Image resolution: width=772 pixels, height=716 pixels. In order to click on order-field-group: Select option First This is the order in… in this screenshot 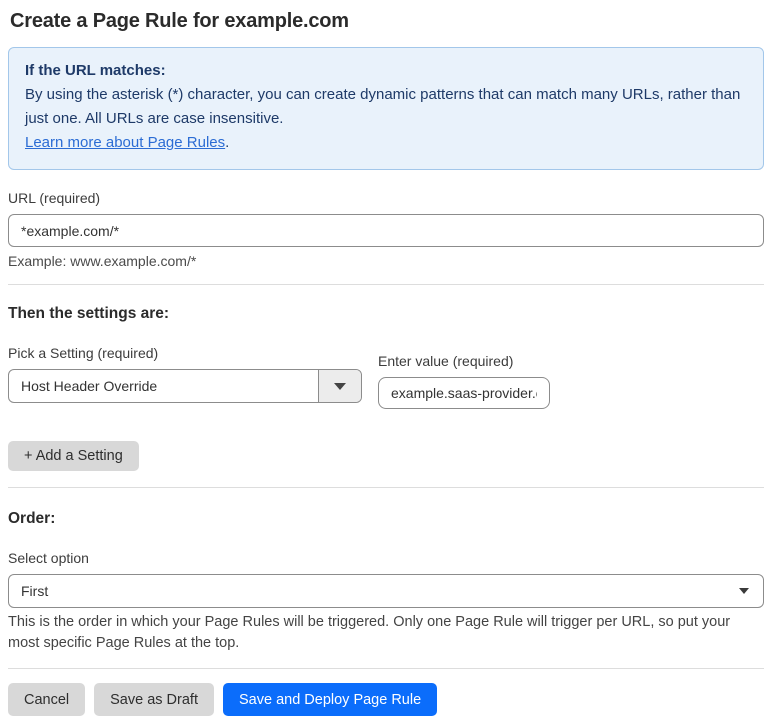, I will do `click(386, 602)`.